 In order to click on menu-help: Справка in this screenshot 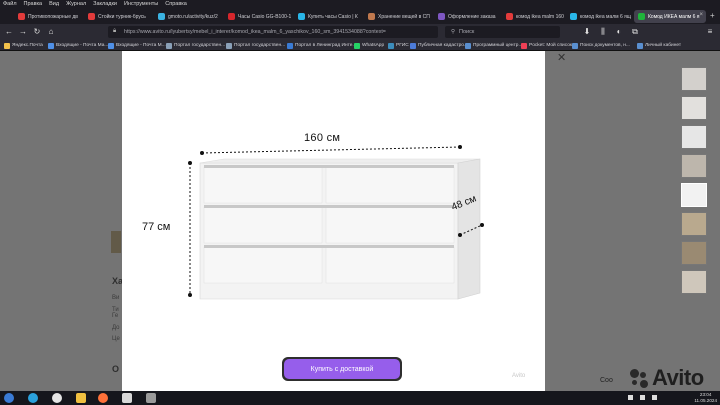, I will do `click(176, 4)`.